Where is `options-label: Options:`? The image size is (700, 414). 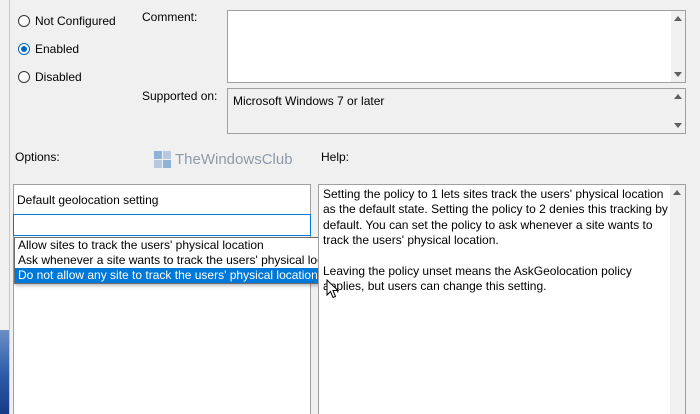 options-label: Options: is located at coordinates (37, 157).